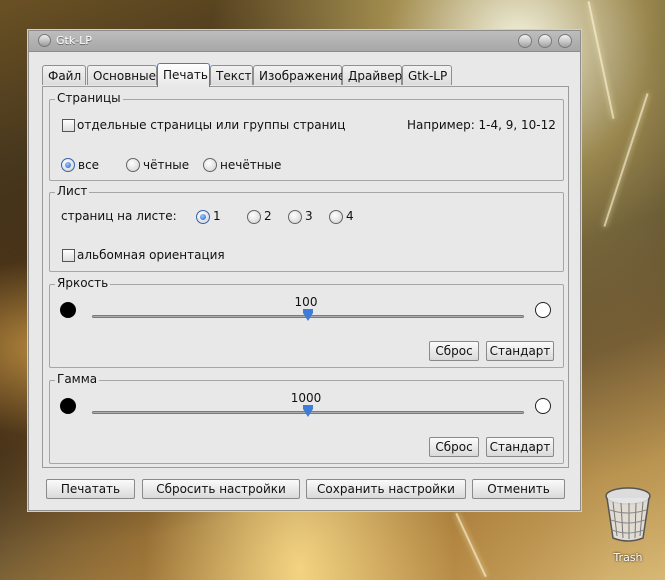 This screenshot has height=580, width=665. What do you see at coordinates (250, 165) in the screenshot?
I see `pages-odd-label: нечётные` at bounding box center [250, 165].